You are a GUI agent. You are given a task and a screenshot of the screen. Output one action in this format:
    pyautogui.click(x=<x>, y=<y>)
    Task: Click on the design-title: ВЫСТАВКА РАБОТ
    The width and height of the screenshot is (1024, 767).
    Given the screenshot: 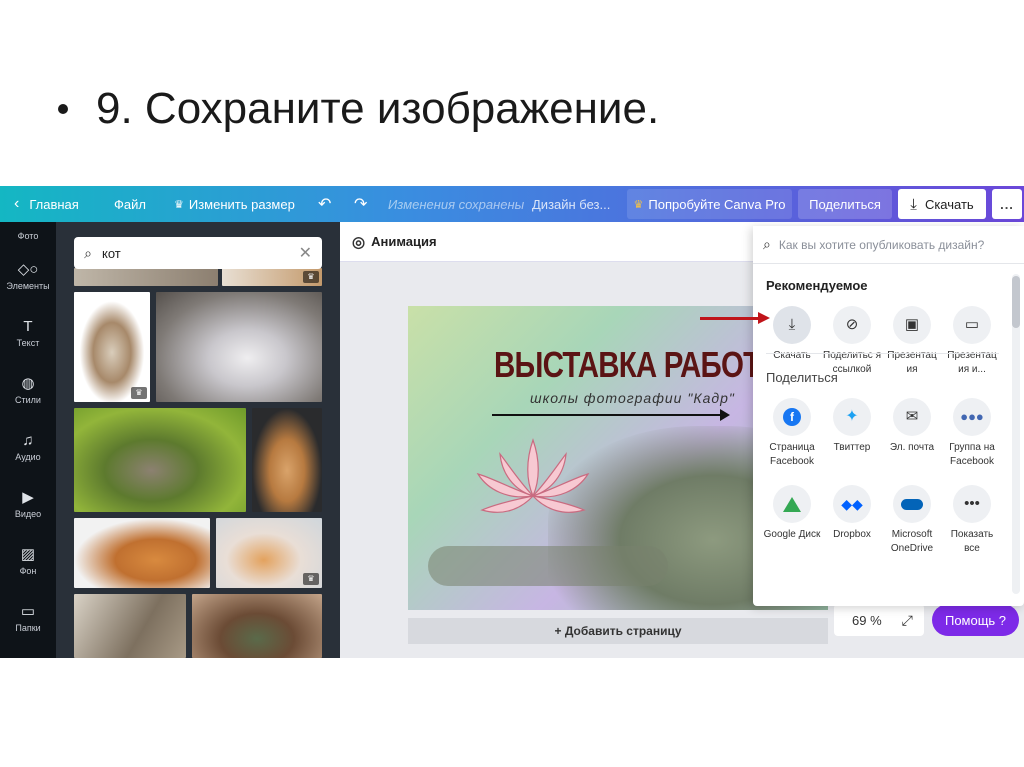 What is the action you would take?
    pyautogui.click(x=627, y=365)
    